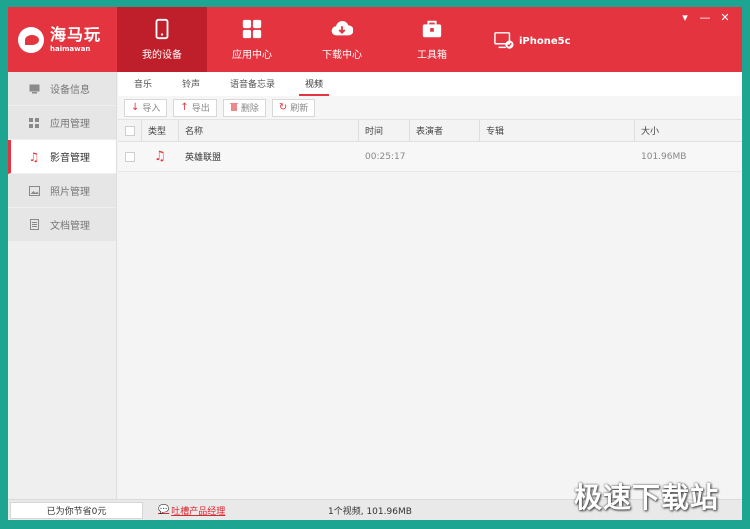 The height and width of the screenshot is (529, 750). What do you see at coordinates (76, 34) in the screenshot?
I see `logo-text: 海马玩` at bounding box center [76, 34].